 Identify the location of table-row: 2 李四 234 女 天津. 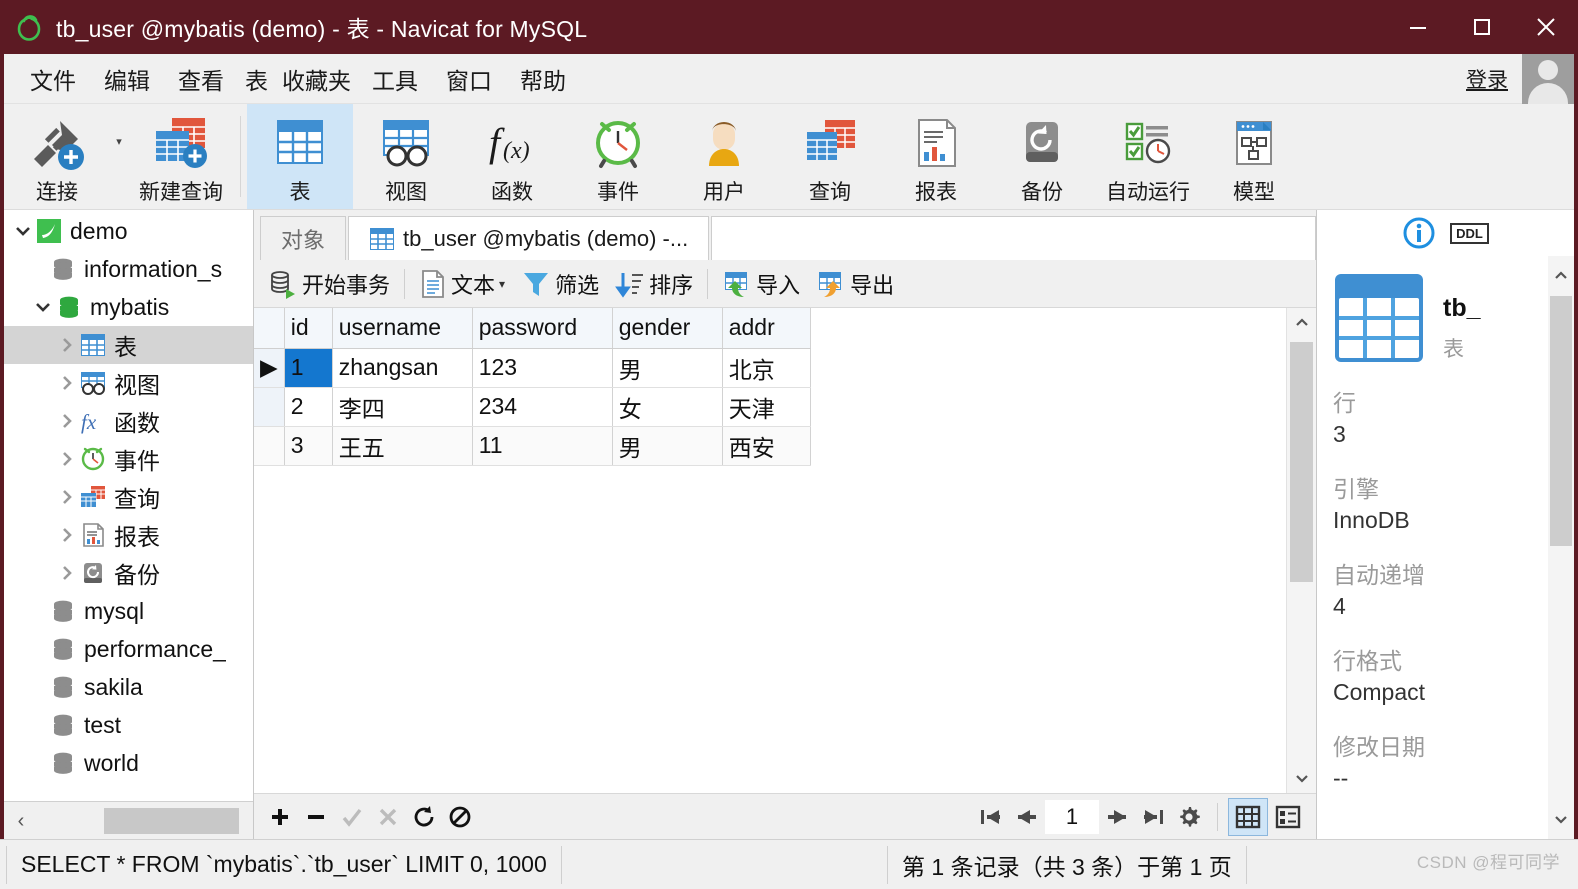
(532, 407).